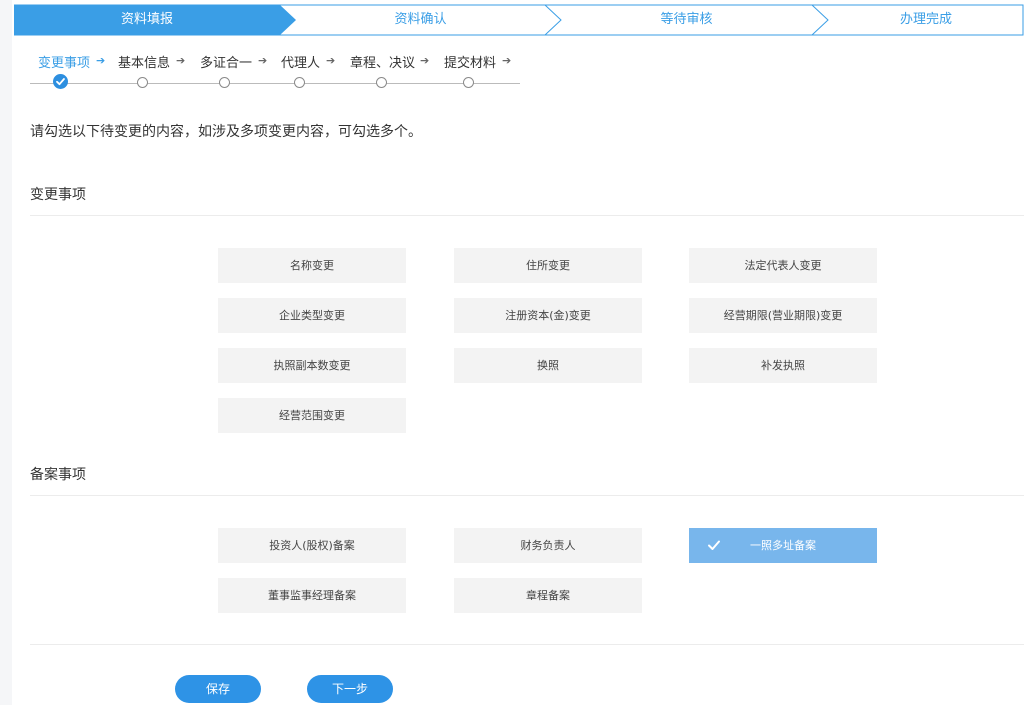 This screenshot has width=1024, height=705. Describe the element at coordinates (226, 132) in the screenshot. I see `instruction-text: 请勾选以下待变更的内容，如涉及多项变更内容，可勾选多个。` at that location.